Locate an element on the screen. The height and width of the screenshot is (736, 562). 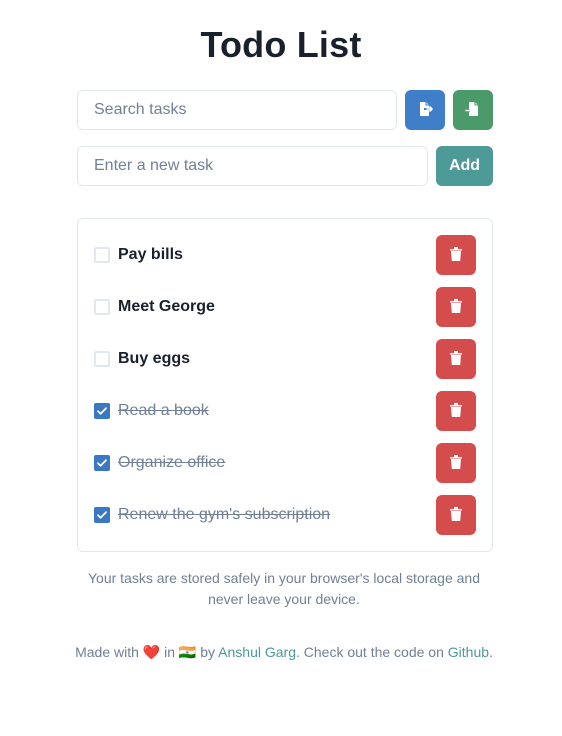
file-import-icon is located at coordinates (473, 110).